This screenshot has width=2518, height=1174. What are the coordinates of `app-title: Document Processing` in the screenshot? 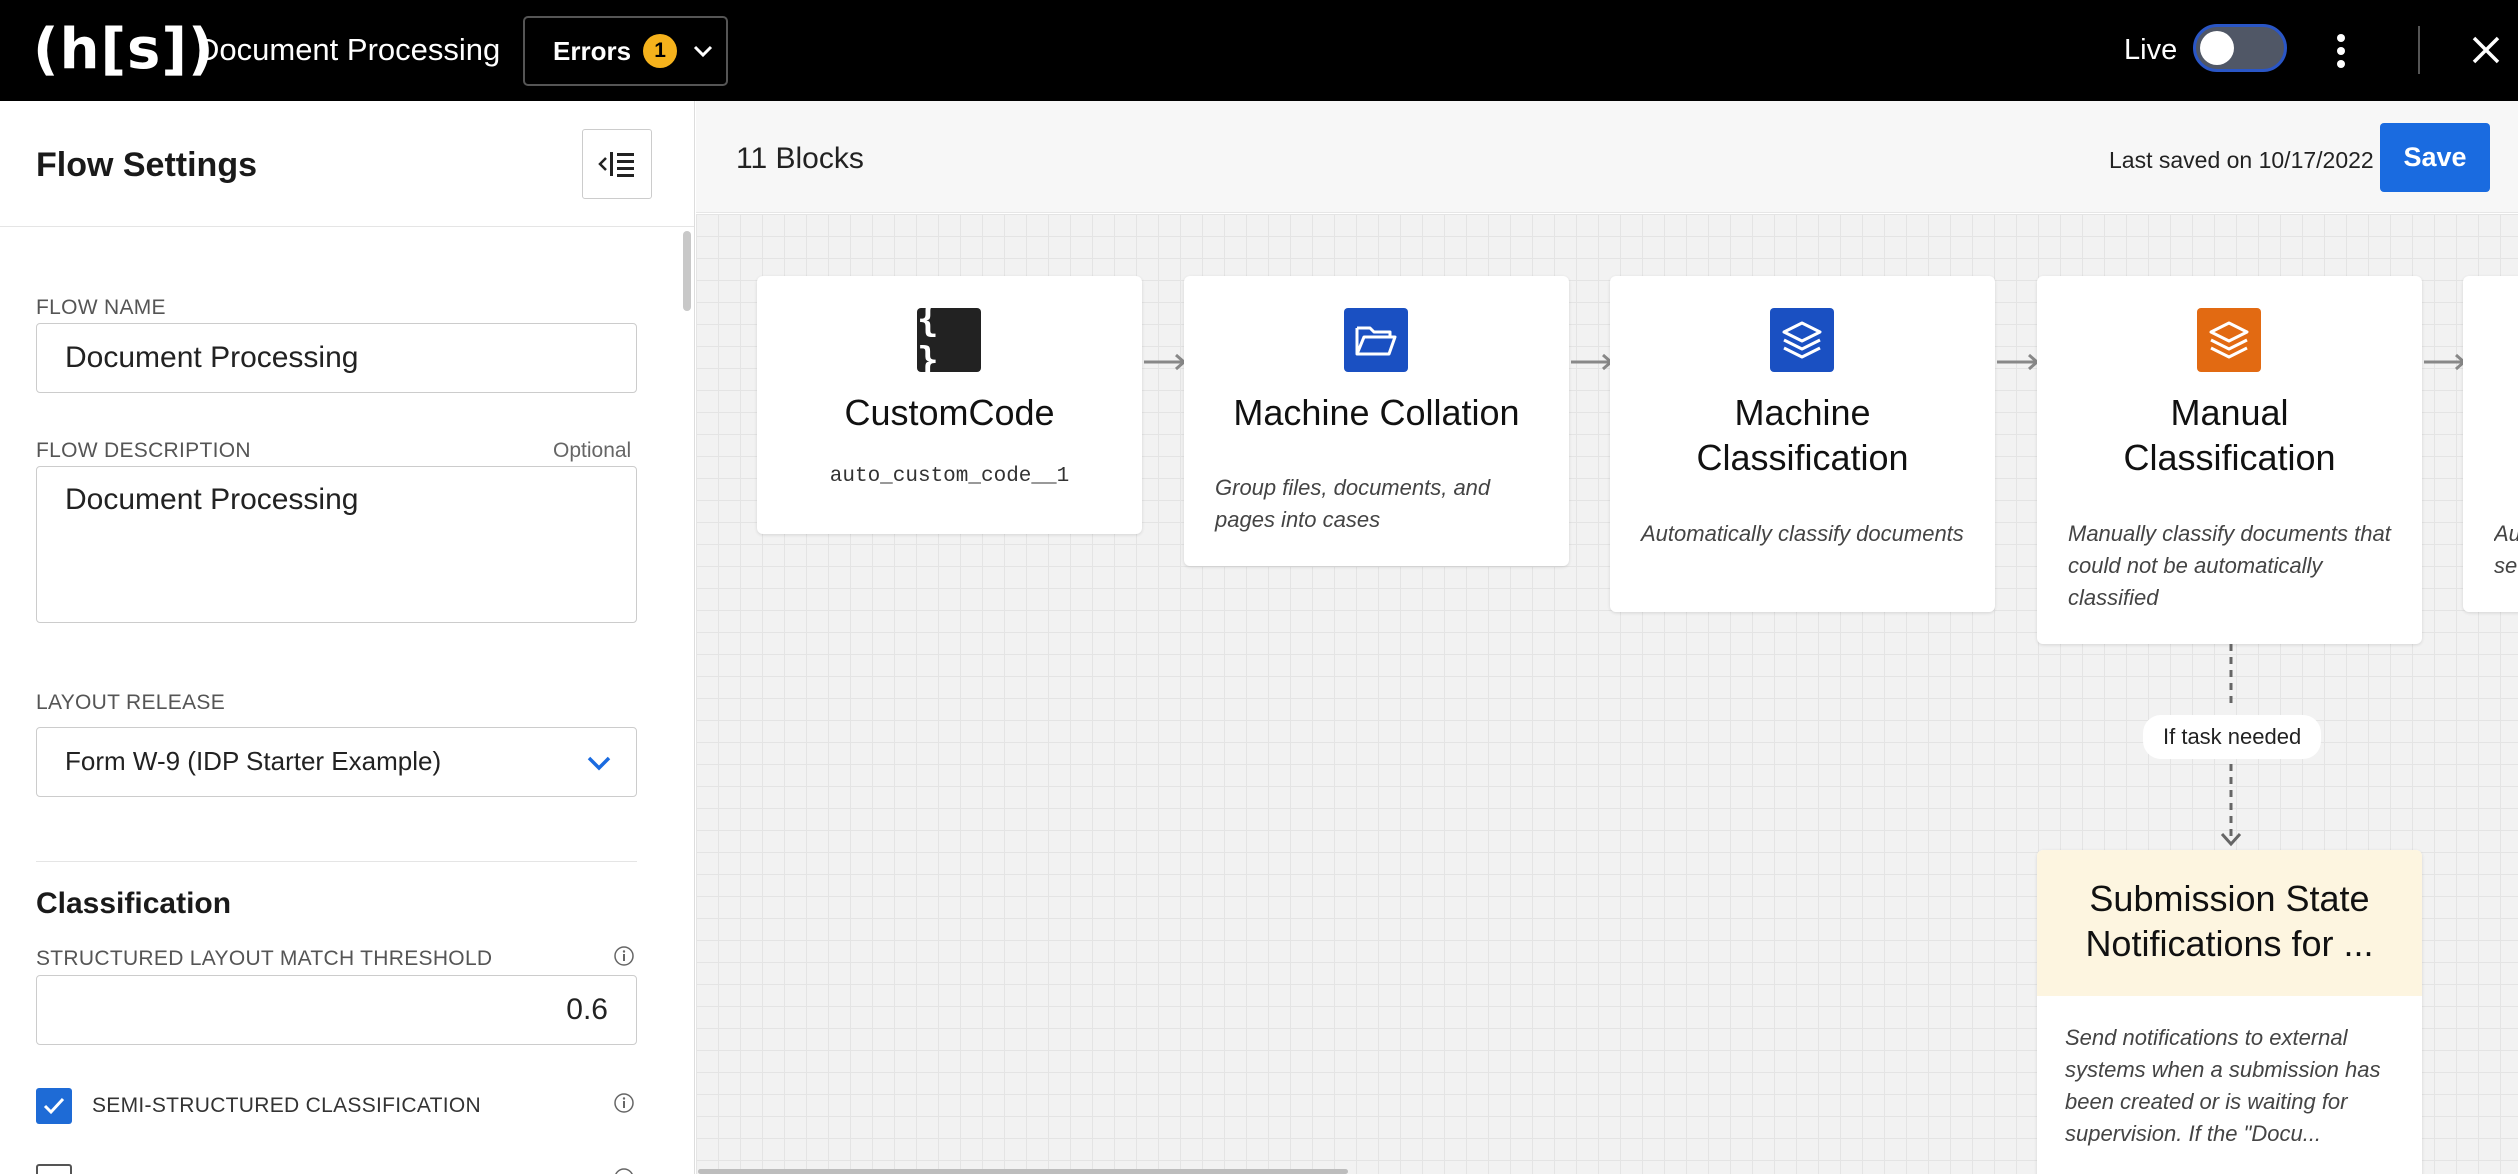 It's located at (349, 49).